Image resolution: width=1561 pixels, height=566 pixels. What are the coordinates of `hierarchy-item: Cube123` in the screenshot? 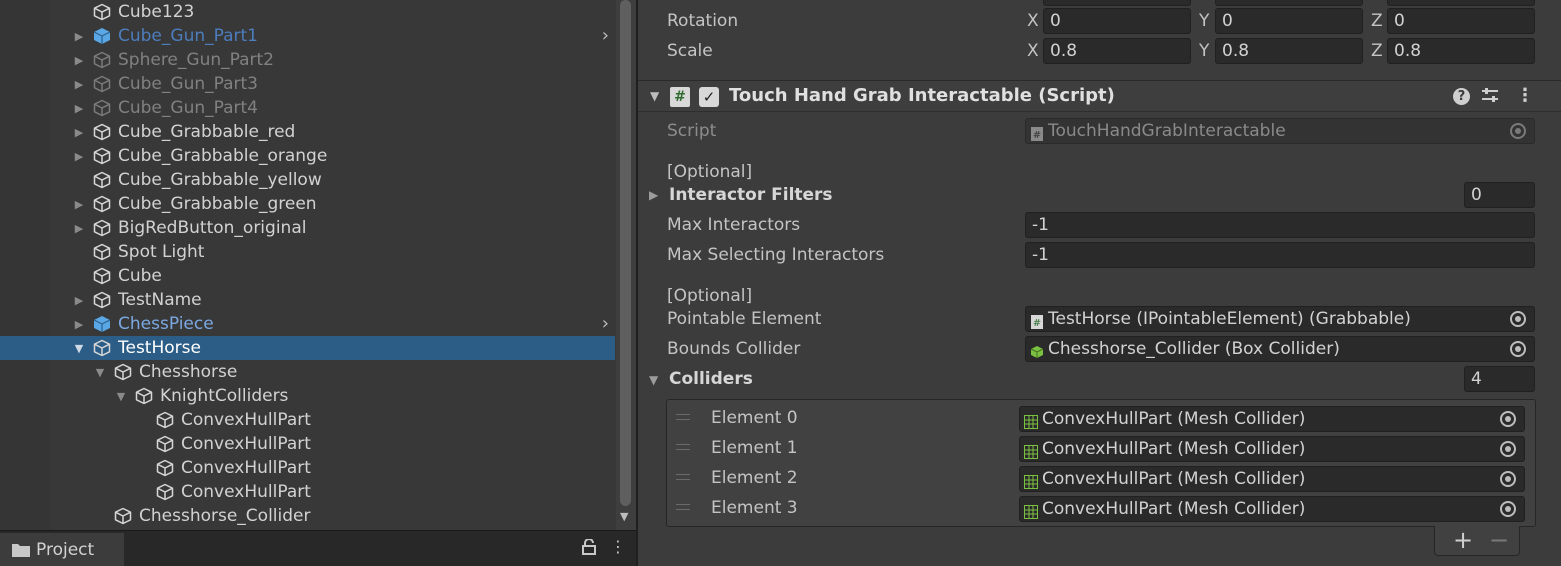 It's located at (307, 12).